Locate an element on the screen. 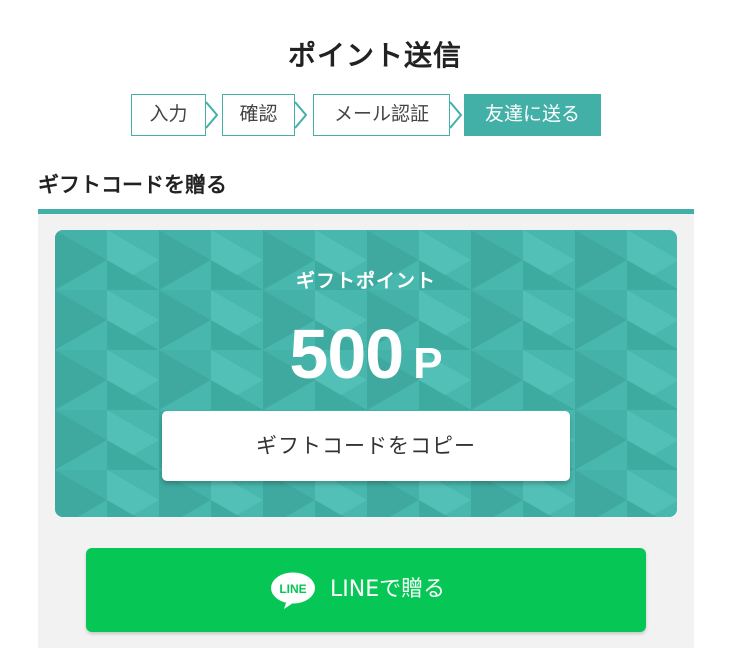 Image resolution: width=750 pixels, height=648 pixels. copy-gift-code-button: ギフトコードをコピー is located at coordinates (366, 446).